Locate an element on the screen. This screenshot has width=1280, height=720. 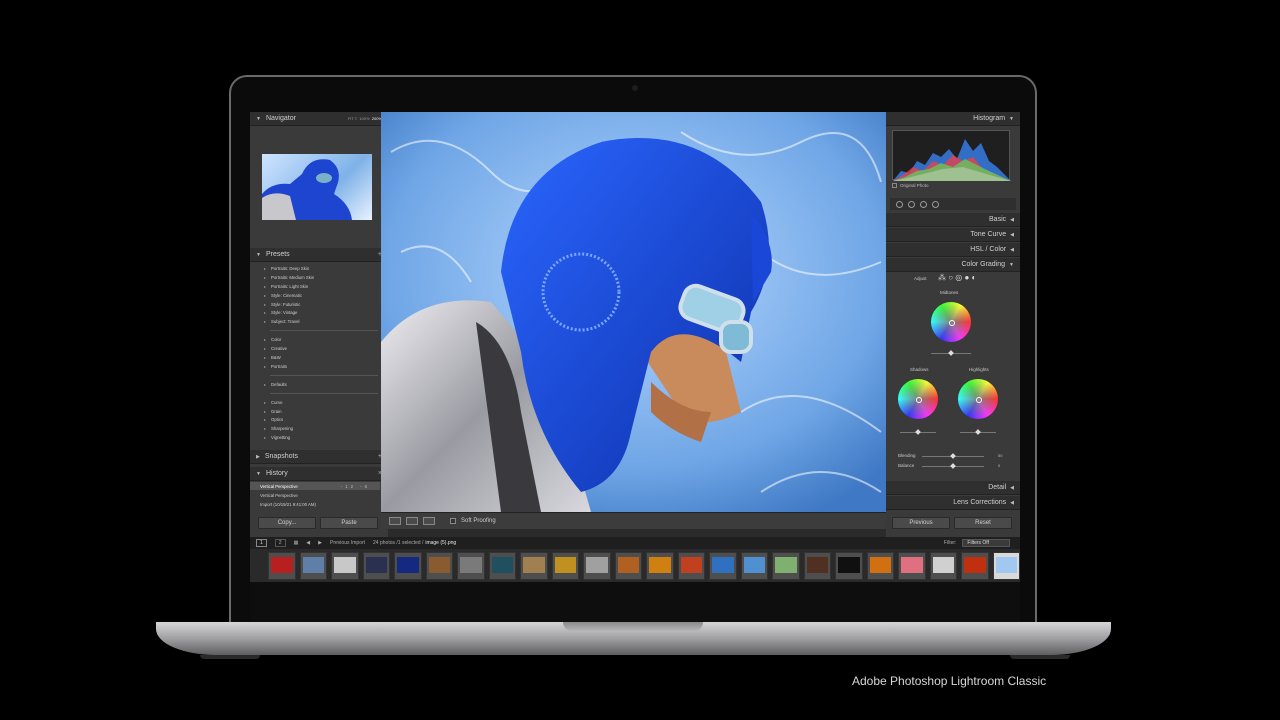
shadows-luminance-slider is located at coordinates (918, 432).